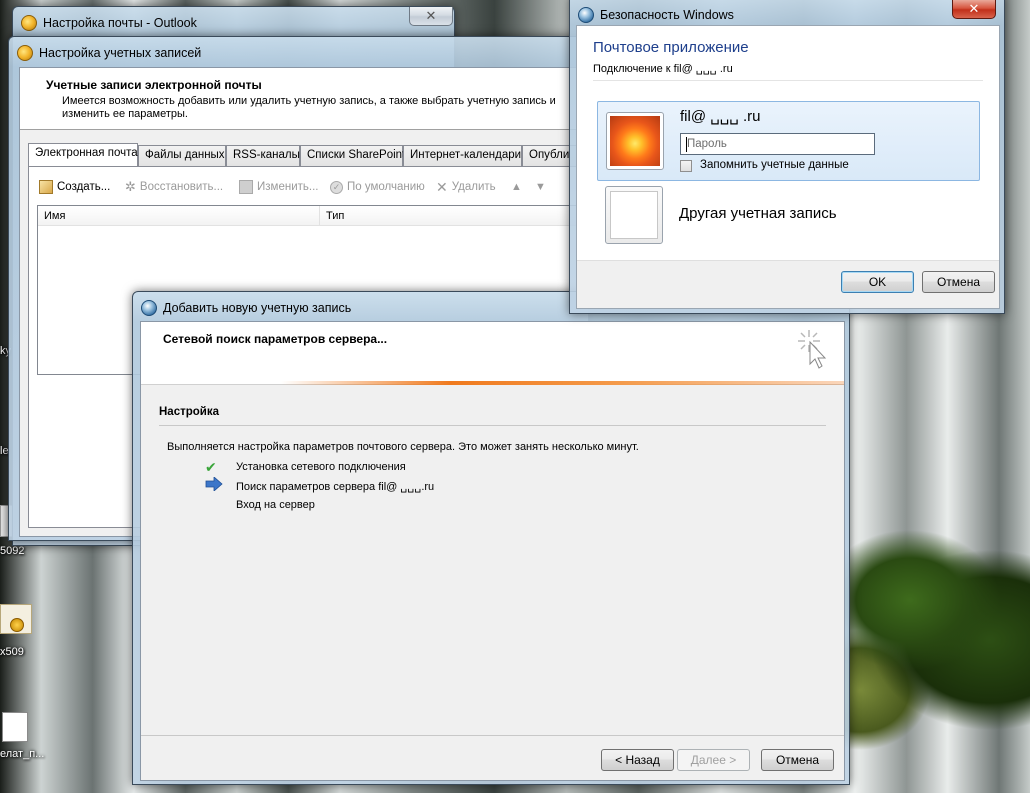 Image resolution: width=1030 pixels, height=793 pixels. What do you see at coordinates (713, 760) in the screenshot?
I see `next-button: Далее >` at bounding box center [713, 760].